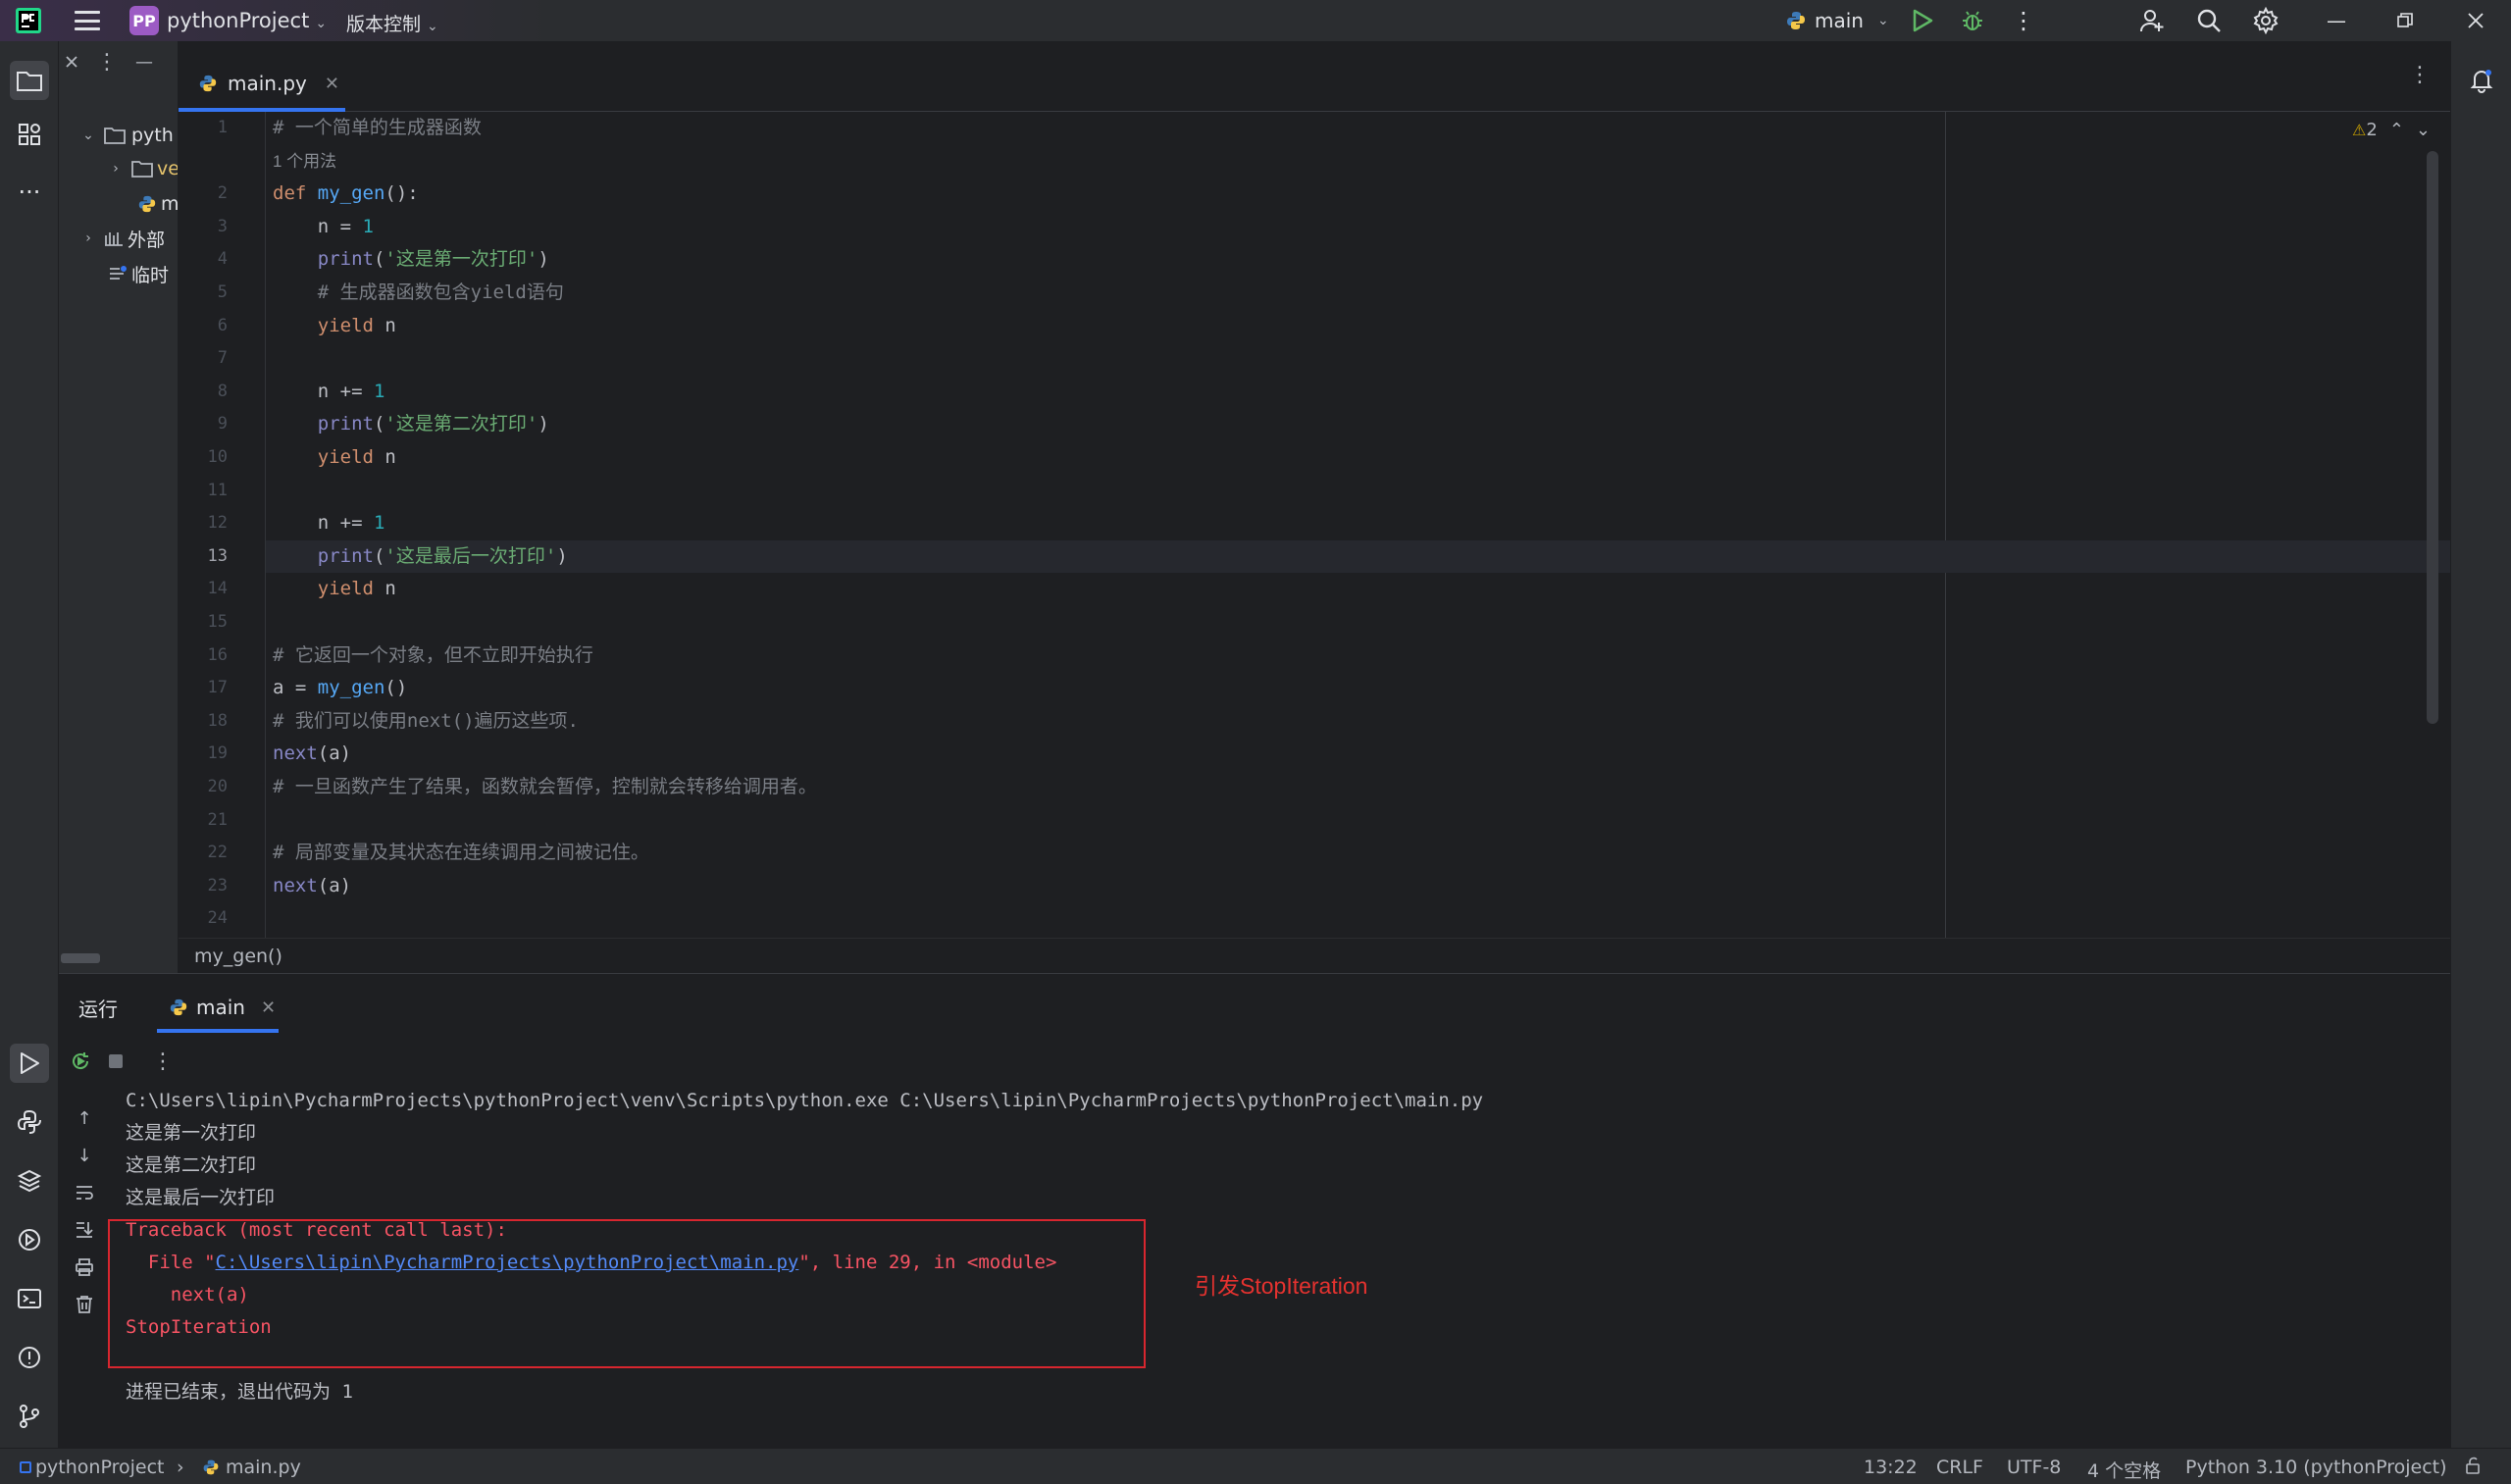  What do you see at coordinates (203, 787) in the screenshot?
I see `line-number: 20` at bounding box center [203, 787].